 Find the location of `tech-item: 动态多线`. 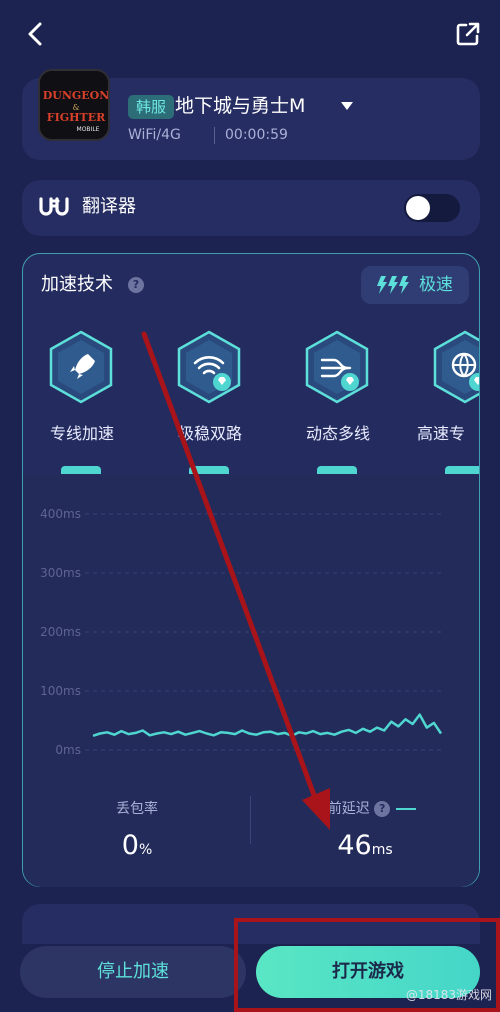

tech-item: 动态多线 is located at coordinates (338, 400).